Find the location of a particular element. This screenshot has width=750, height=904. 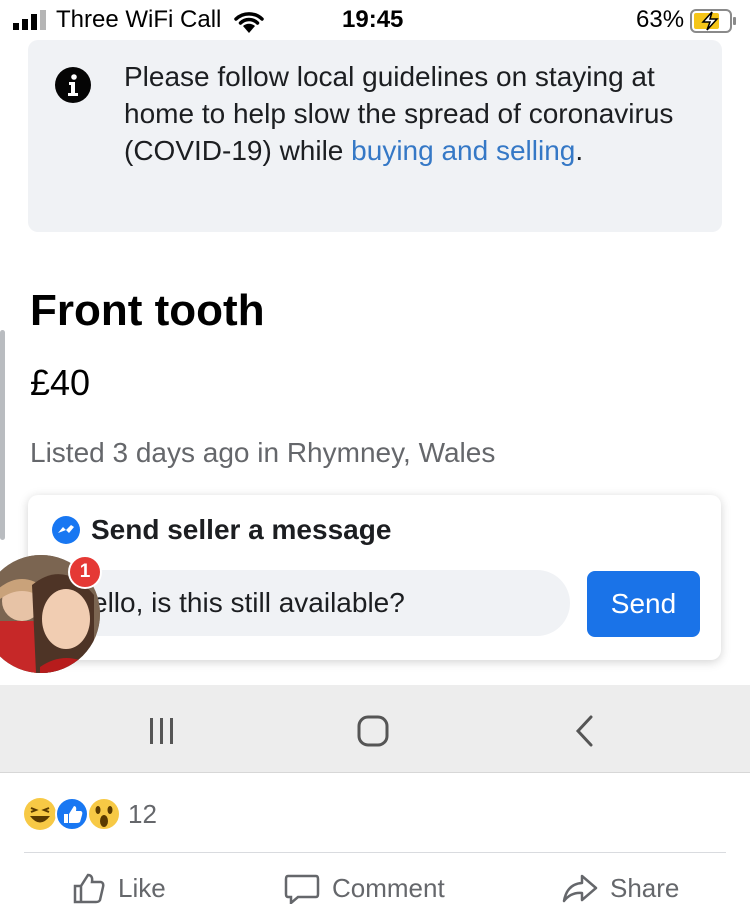

signal-icon is located at coordinates (29, 20).